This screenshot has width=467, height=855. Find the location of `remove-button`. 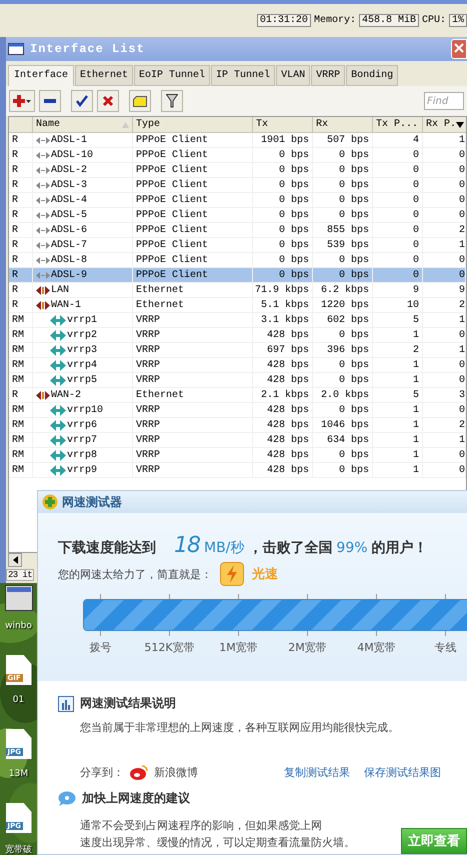

remove-button is located at coordinates (50, 101).